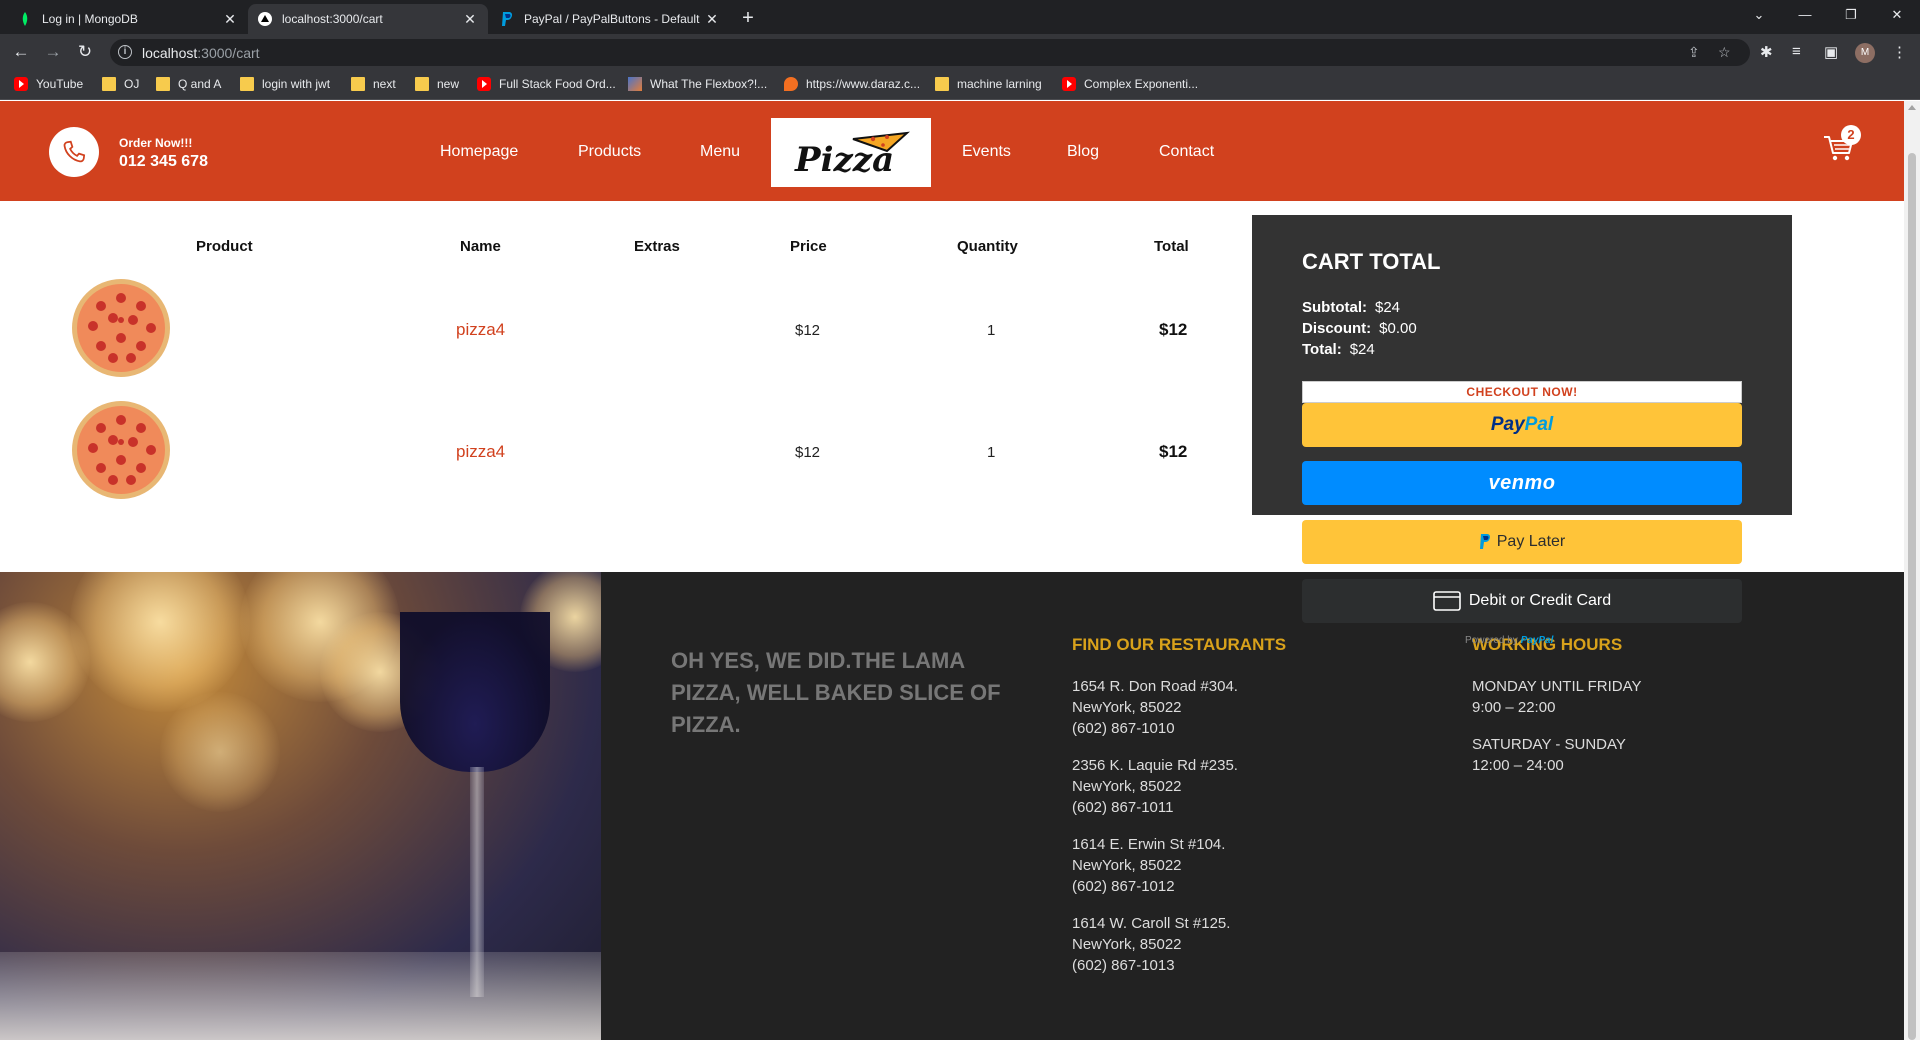 The width and height of the screenshot is (1920, 1040). Describe the element at coordinates (201, 53) in the screenshot. I see `url-text: localhost:3000/cart` at that location.